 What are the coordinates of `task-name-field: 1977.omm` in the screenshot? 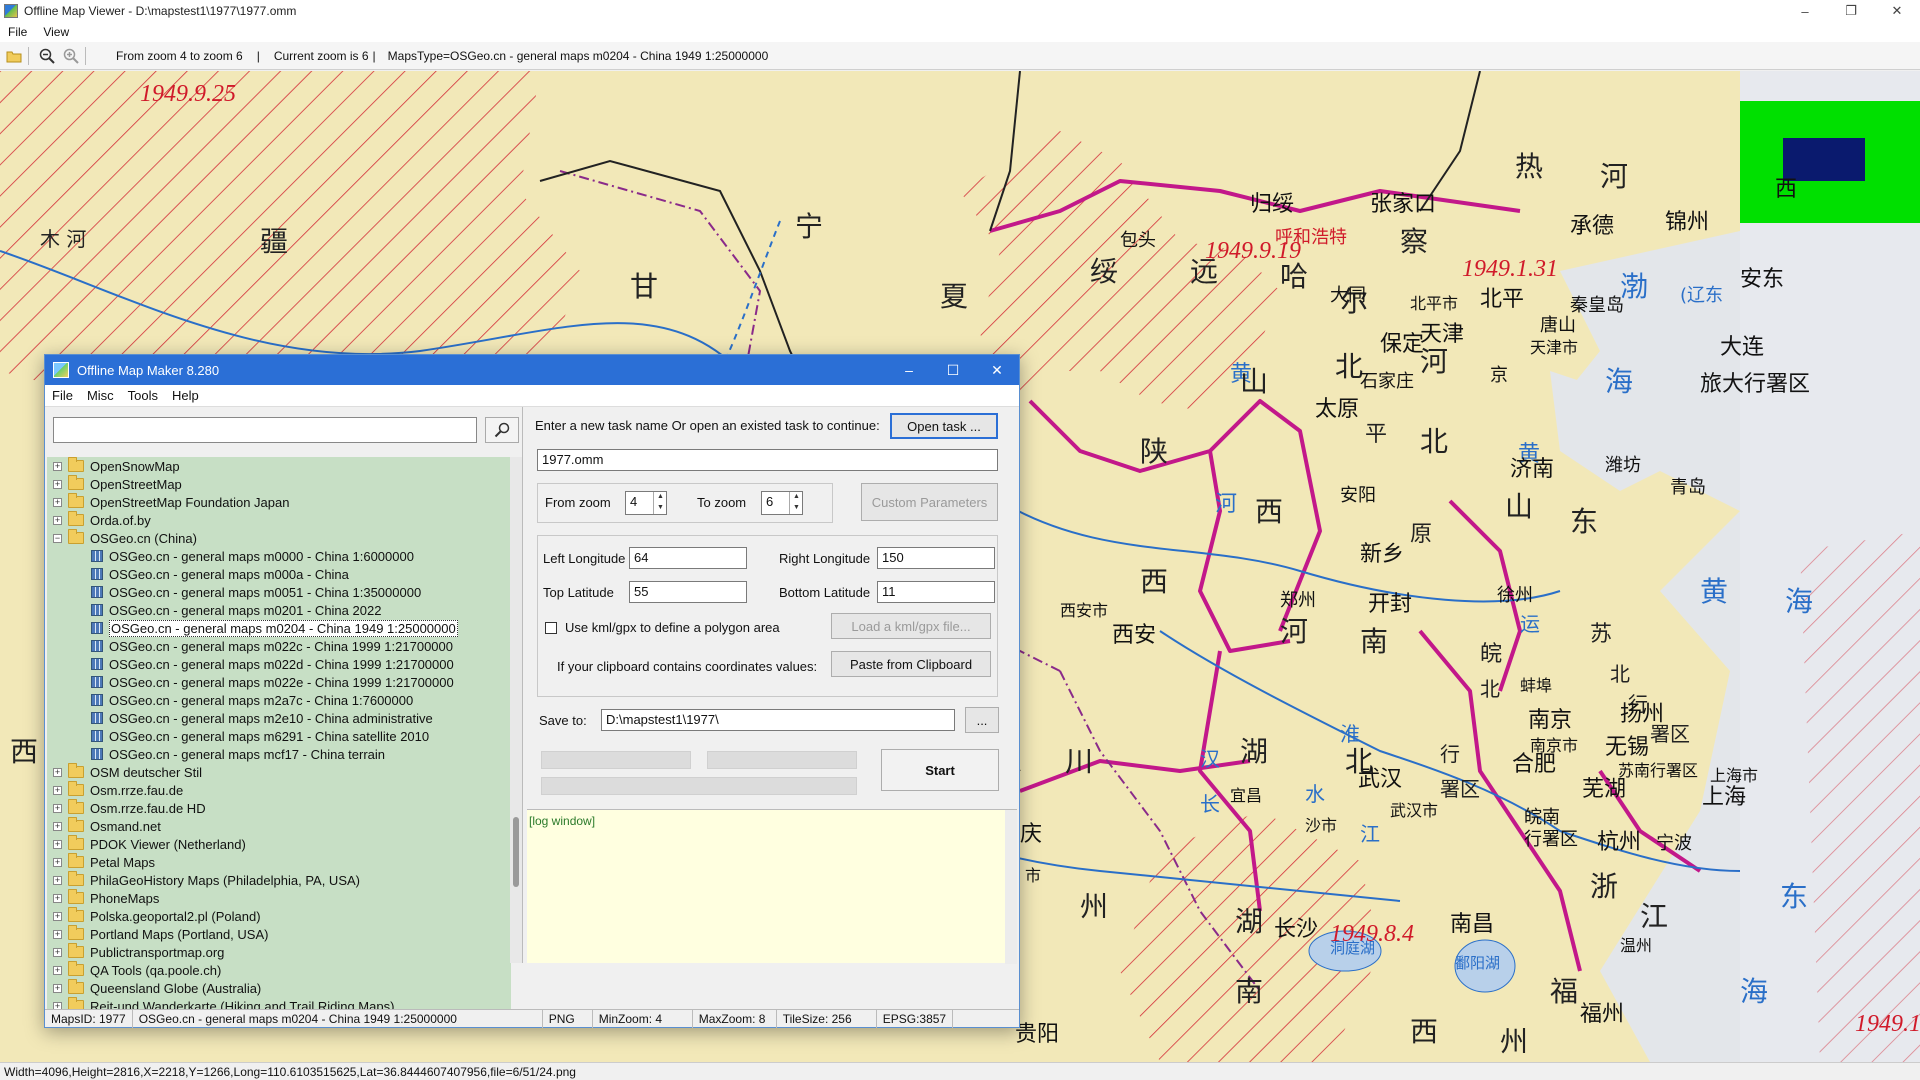 It's located at (767, 460).